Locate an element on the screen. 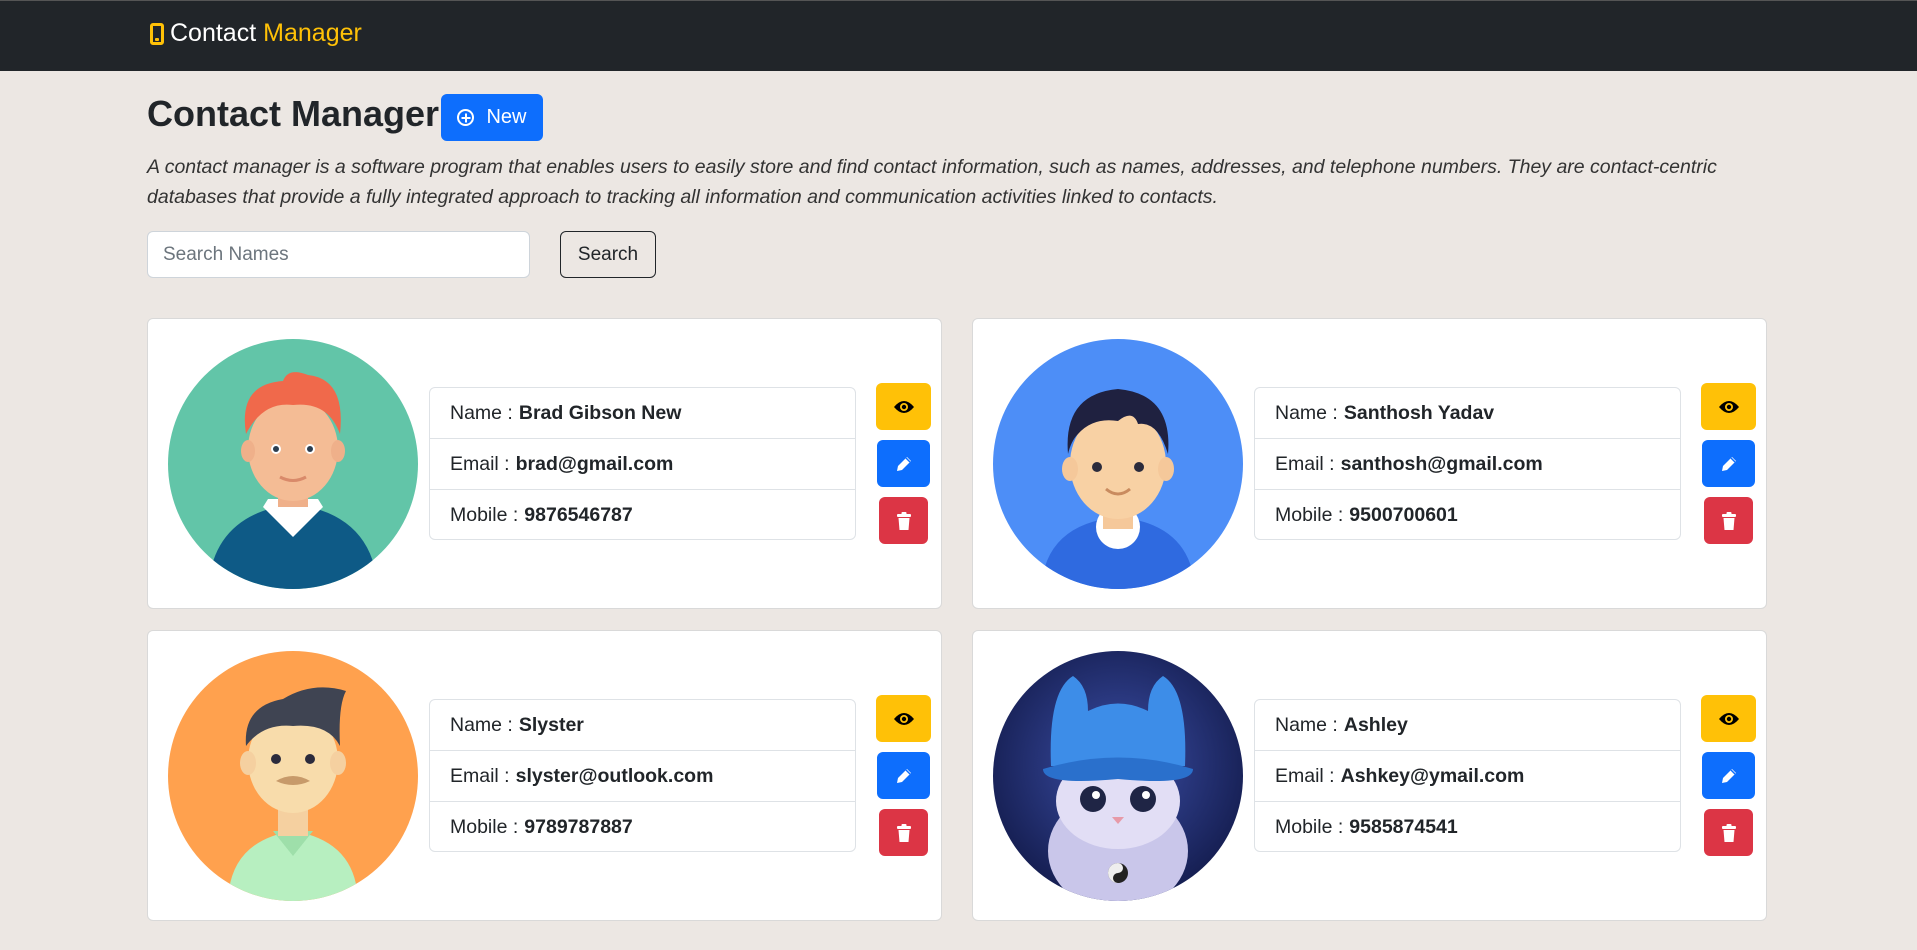 The height and width of the screenshot is (950, 1917). page-title: Contact Manager is located at coordinates (293, 113).